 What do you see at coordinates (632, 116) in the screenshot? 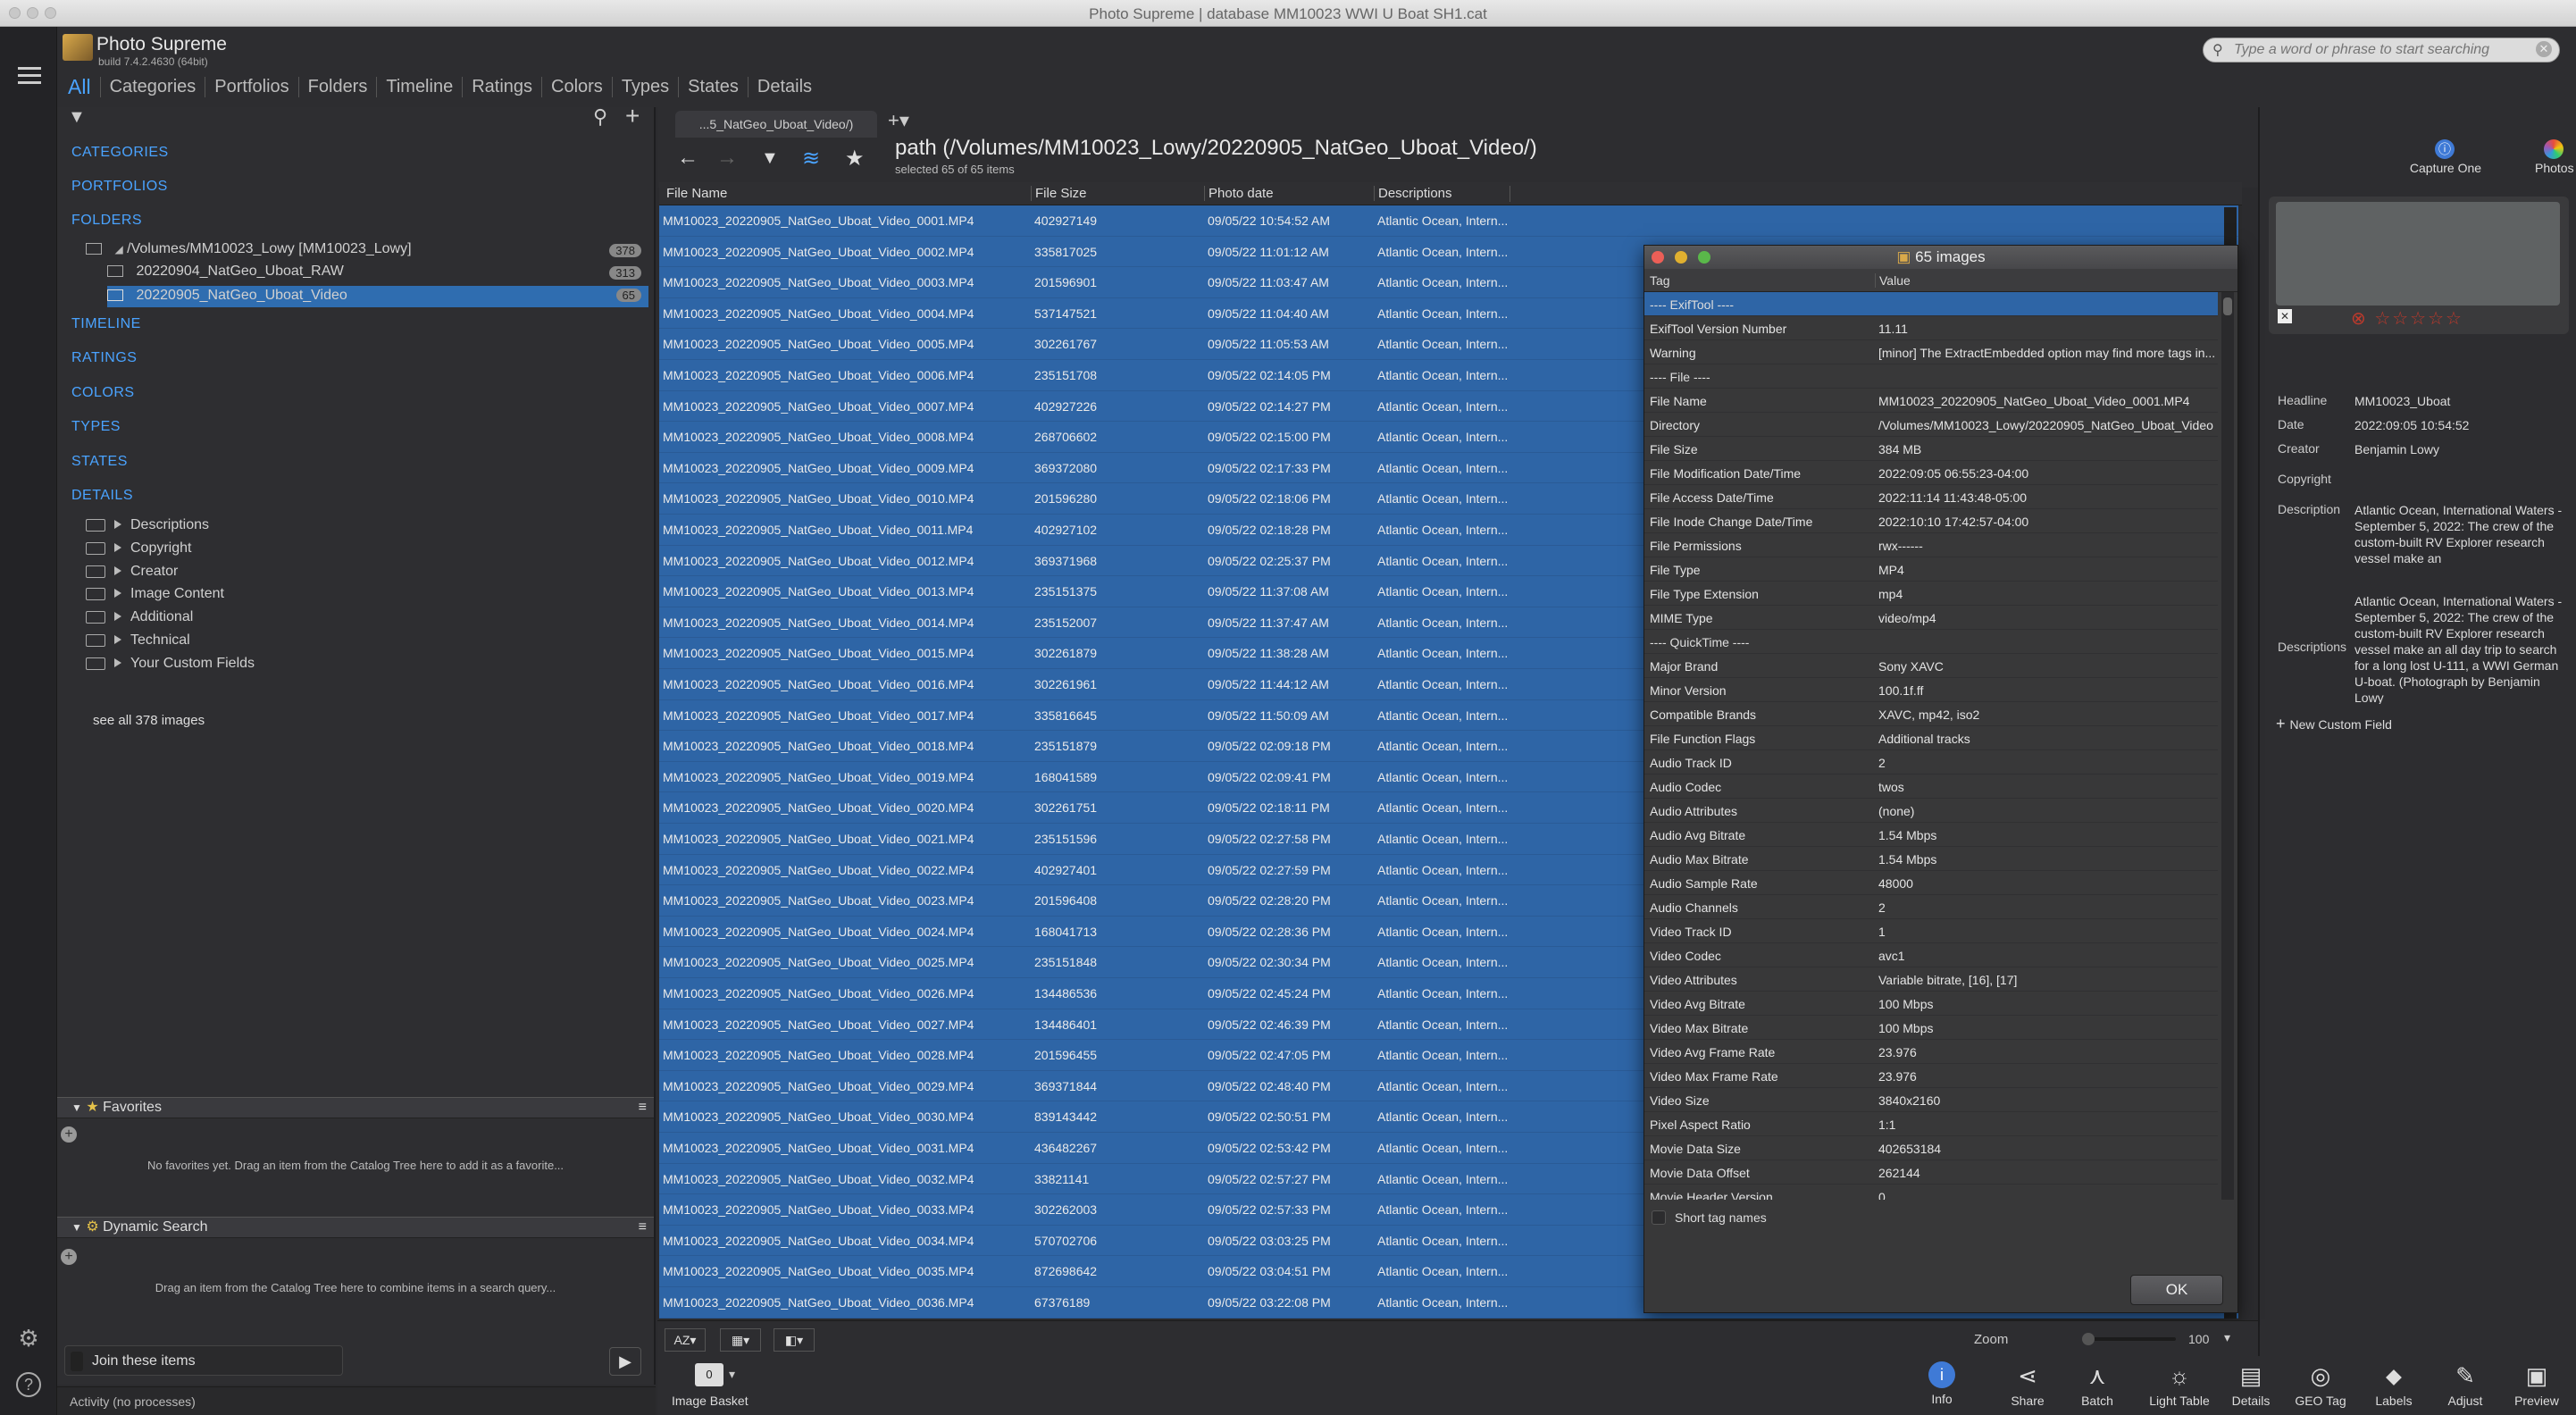
I see `add-item-icon: +` at bounding box center [632, 116].